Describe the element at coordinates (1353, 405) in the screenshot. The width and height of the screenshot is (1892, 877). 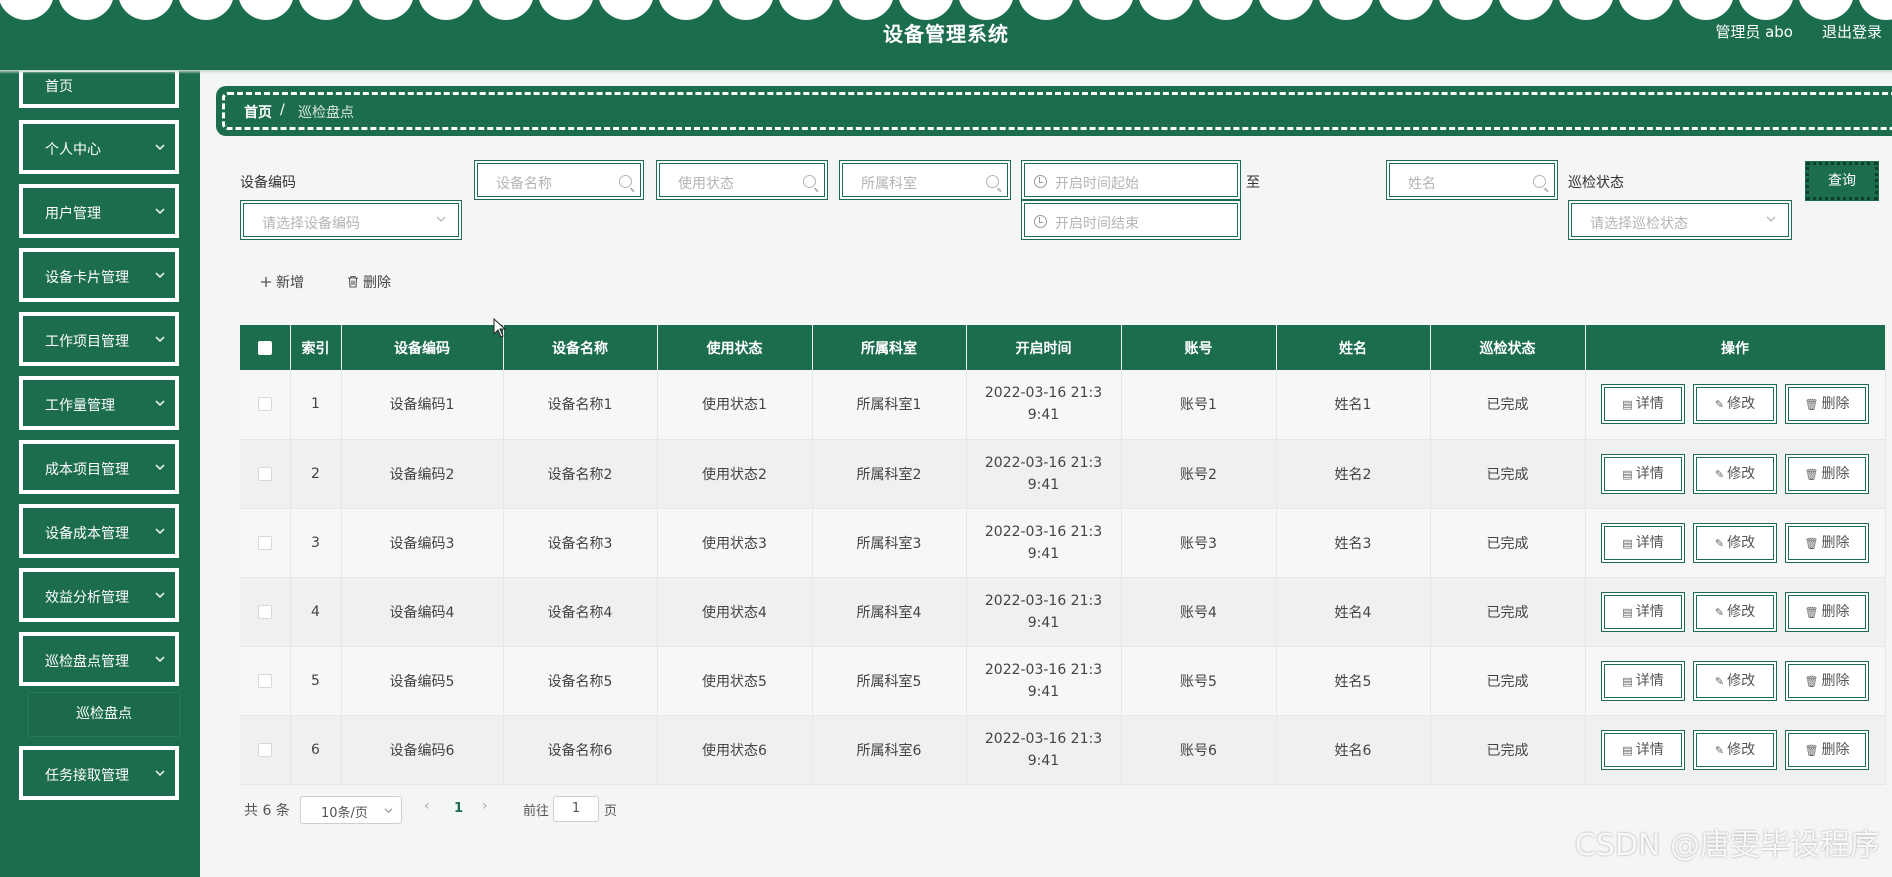
I see `cell-person-name: 姓名1` at that location.